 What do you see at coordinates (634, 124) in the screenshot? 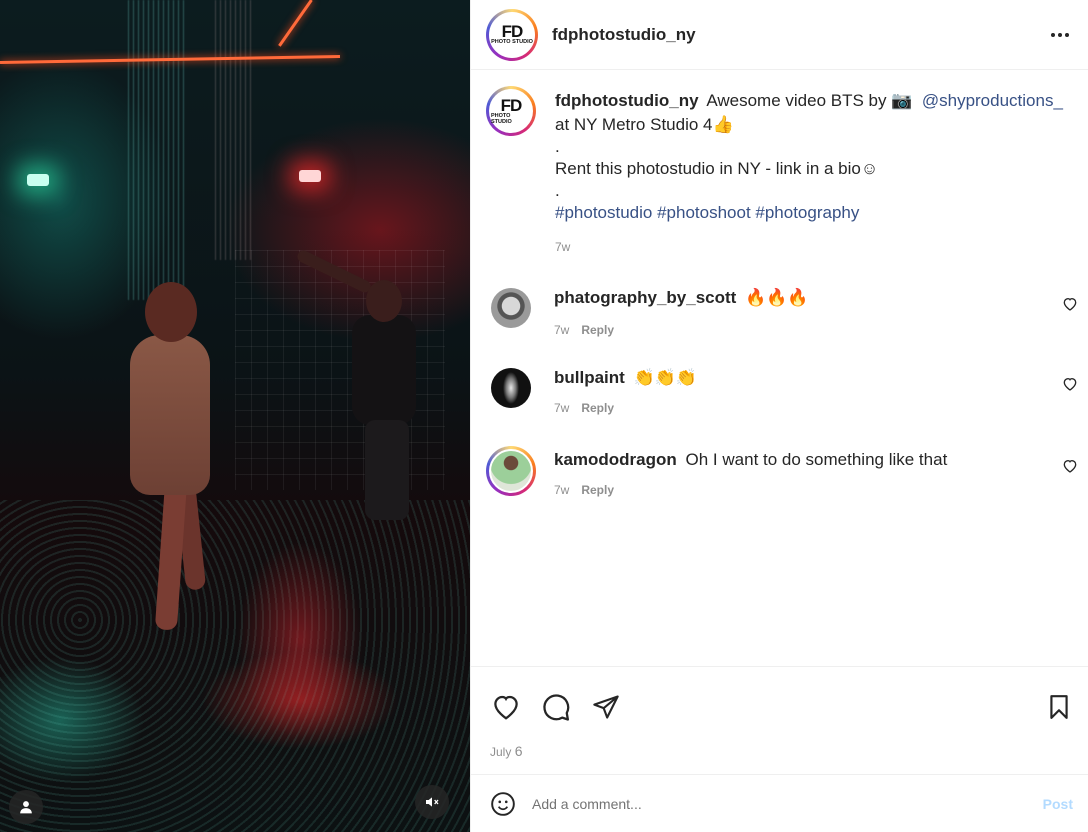
I see `caption-text: at NY Metro Studio 4` at bounding box center [634, 124].